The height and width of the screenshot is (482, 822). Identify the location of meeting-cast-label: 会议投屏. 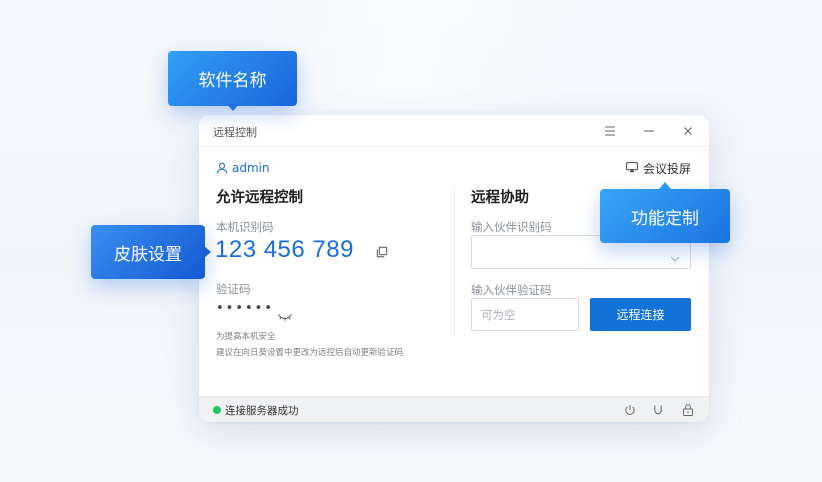
(666, 169).